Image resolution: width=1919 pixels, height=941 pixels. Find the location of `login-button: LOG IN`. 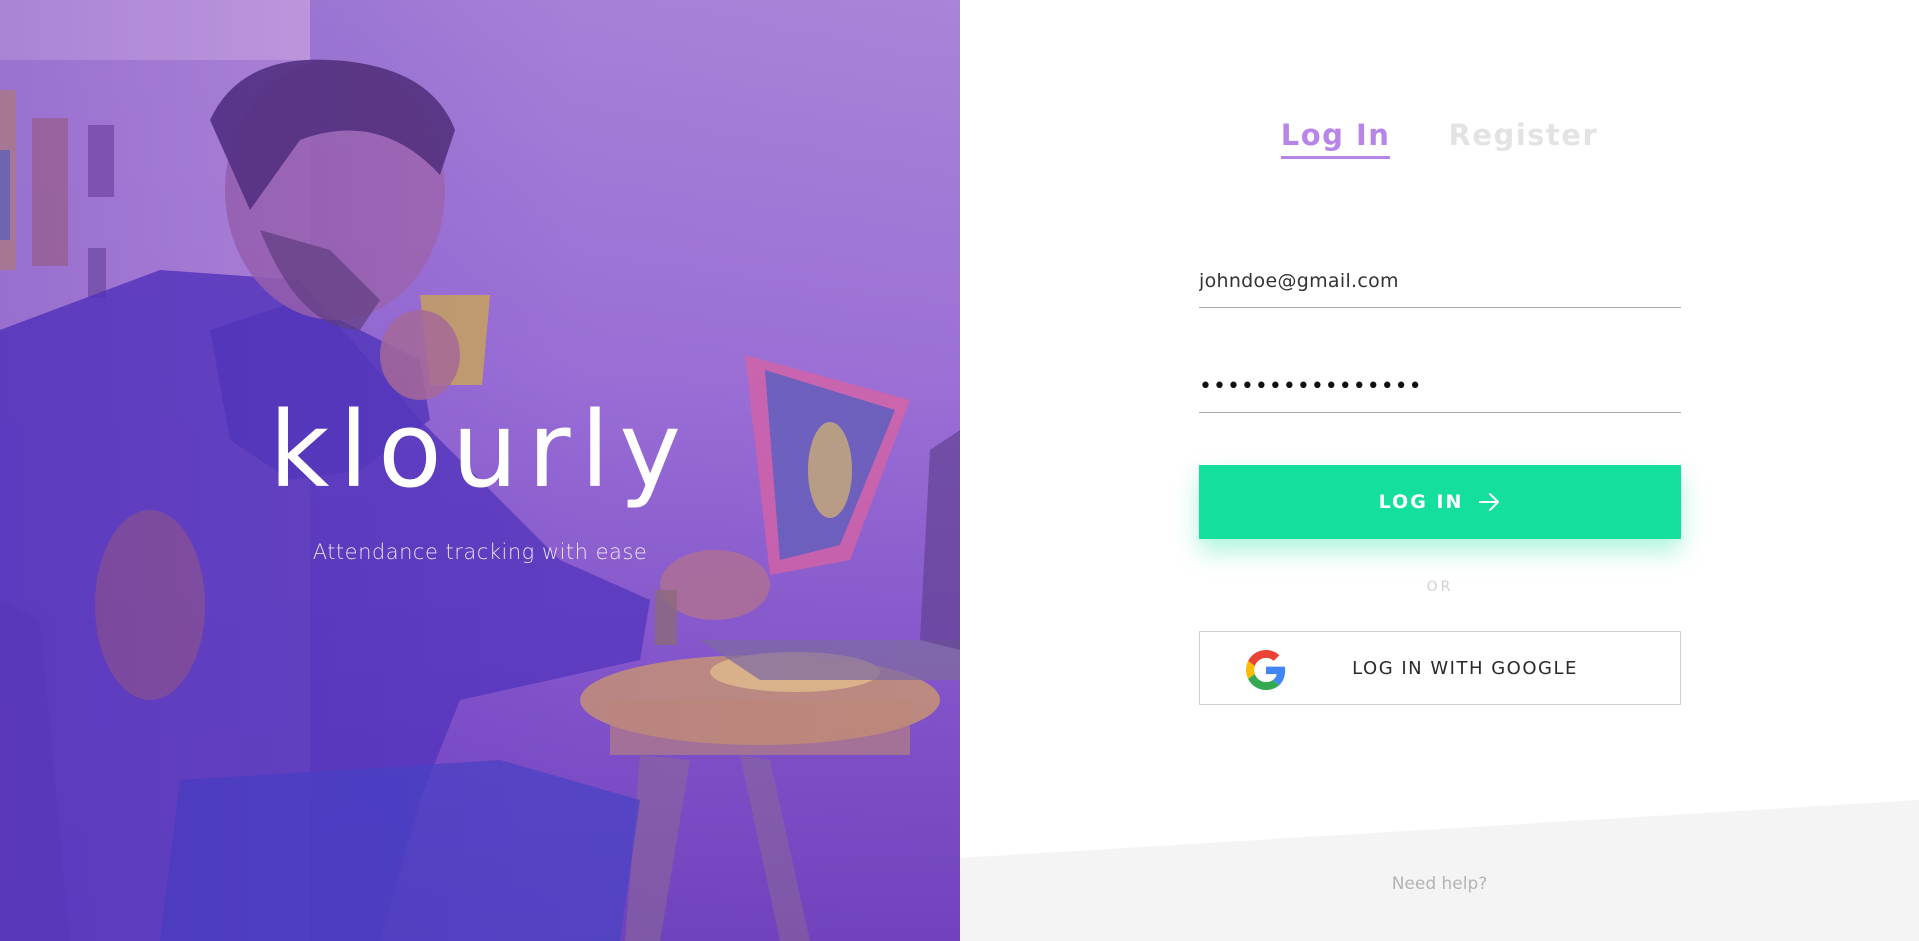

login-button: LOG IN is located at coordinates (1440, 502).